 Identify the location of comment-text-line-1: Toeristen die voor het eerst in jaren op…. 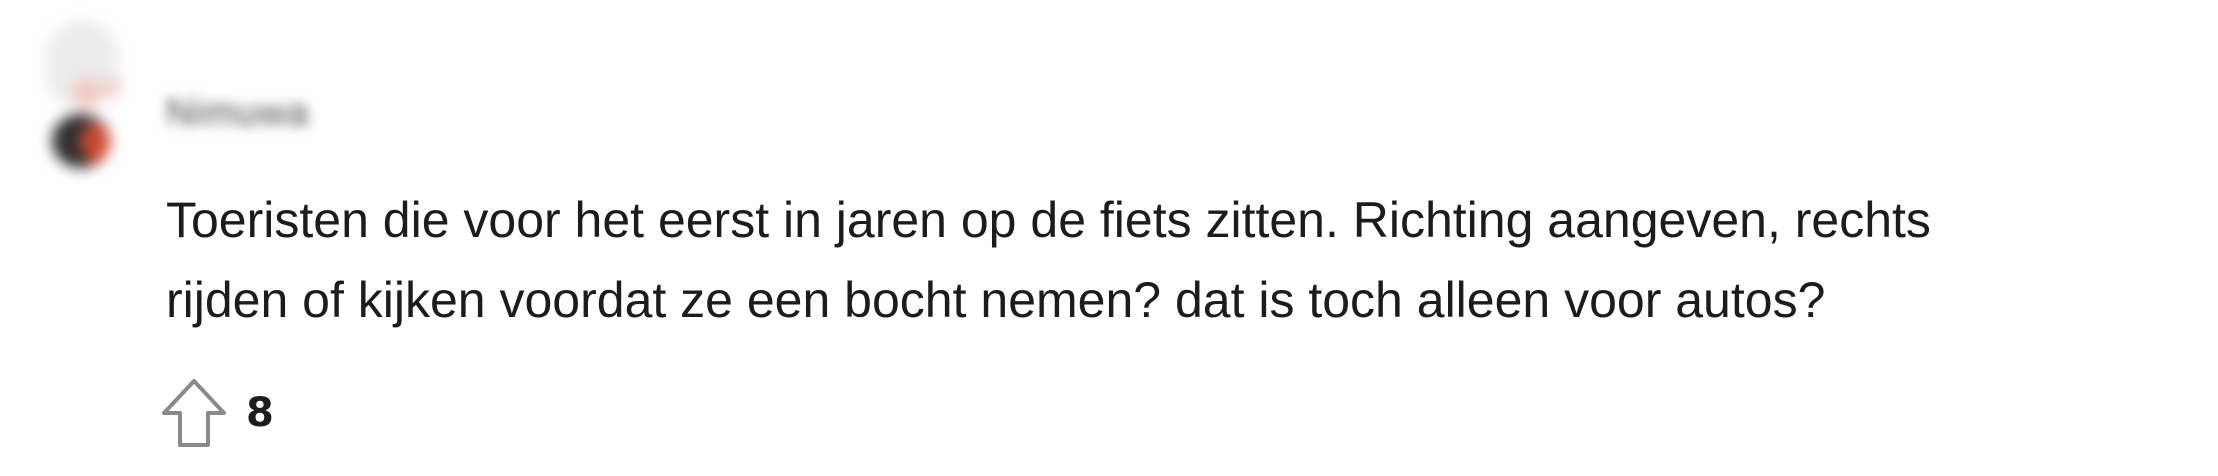
(1048, 220).